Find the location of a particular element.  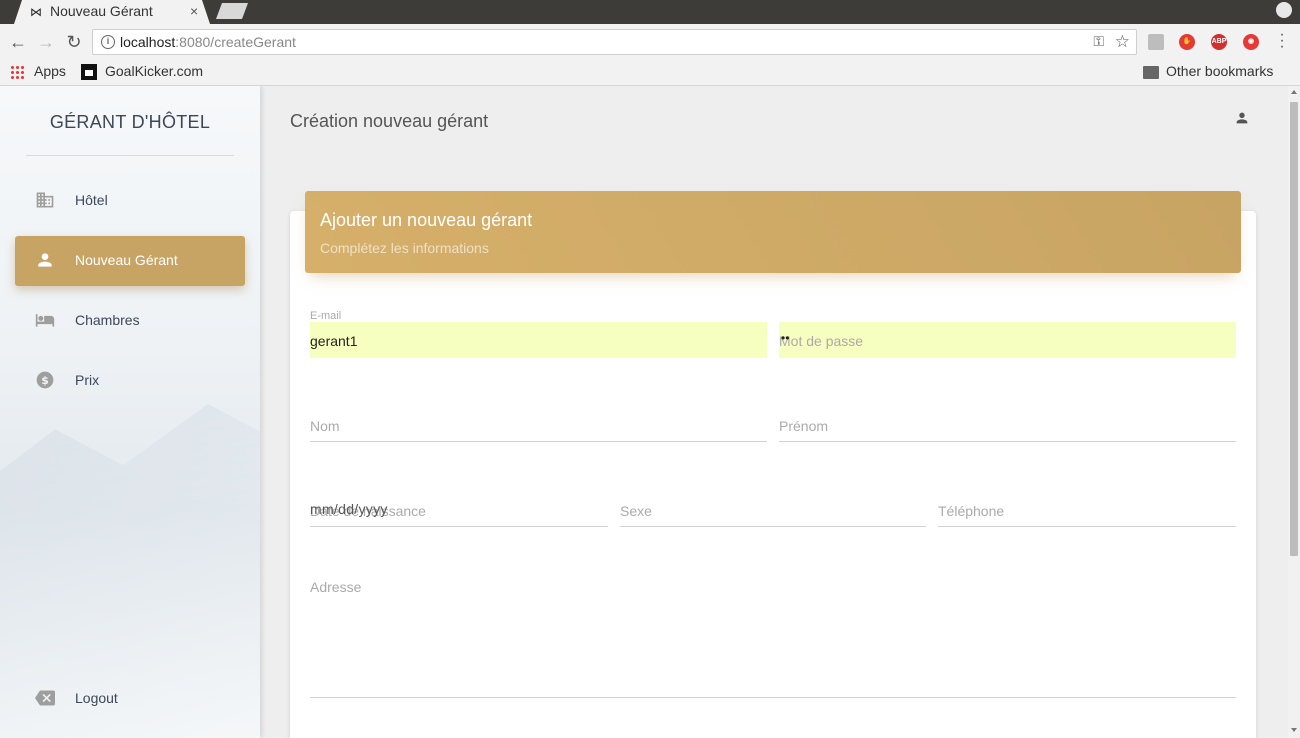

prenom-field: Prénom is located at coordinates (1007, 424).